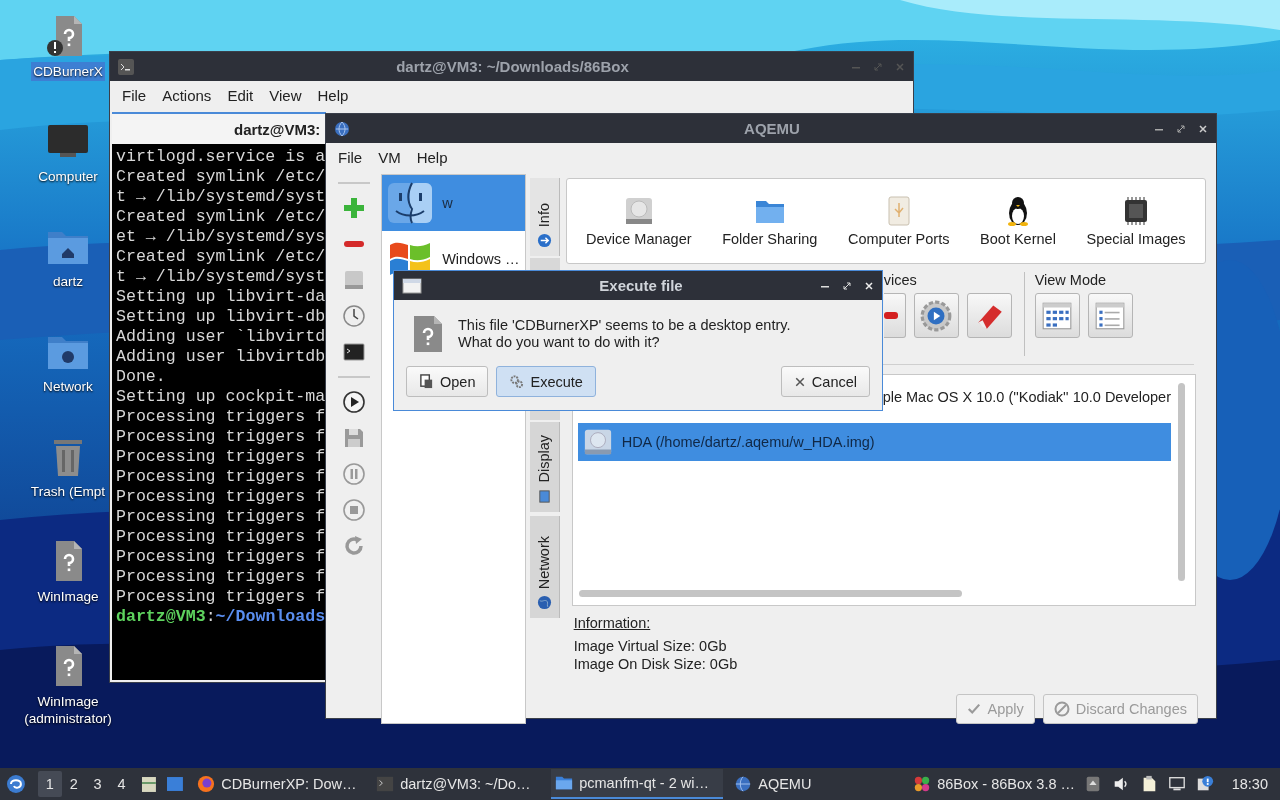 The image size is (1280, 800). What do you see at coordinates (285, 95) in the screenshot?
I see `menu-item: View` at bounding box center [285, 95].